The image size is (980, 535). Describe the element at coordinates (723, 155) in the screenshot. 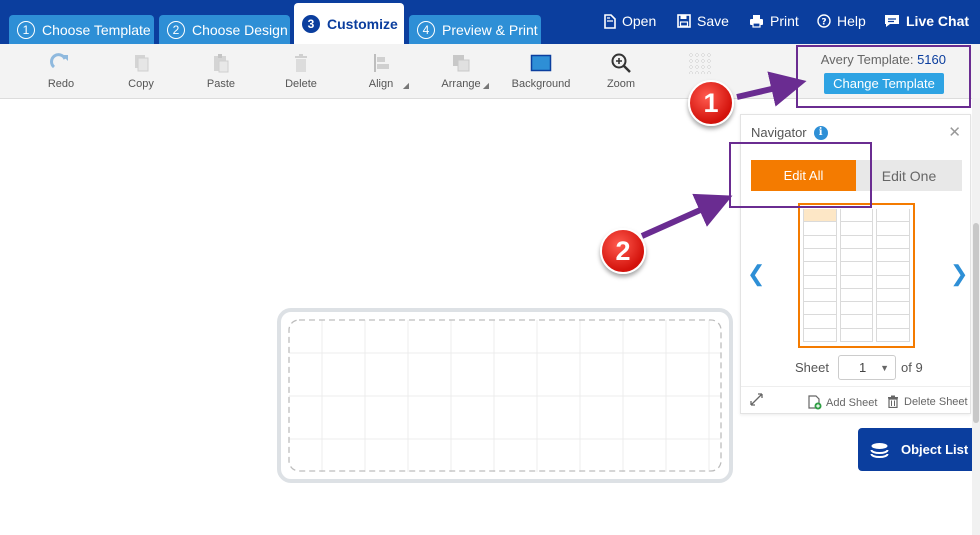

I see `callout-arrows` at that location.